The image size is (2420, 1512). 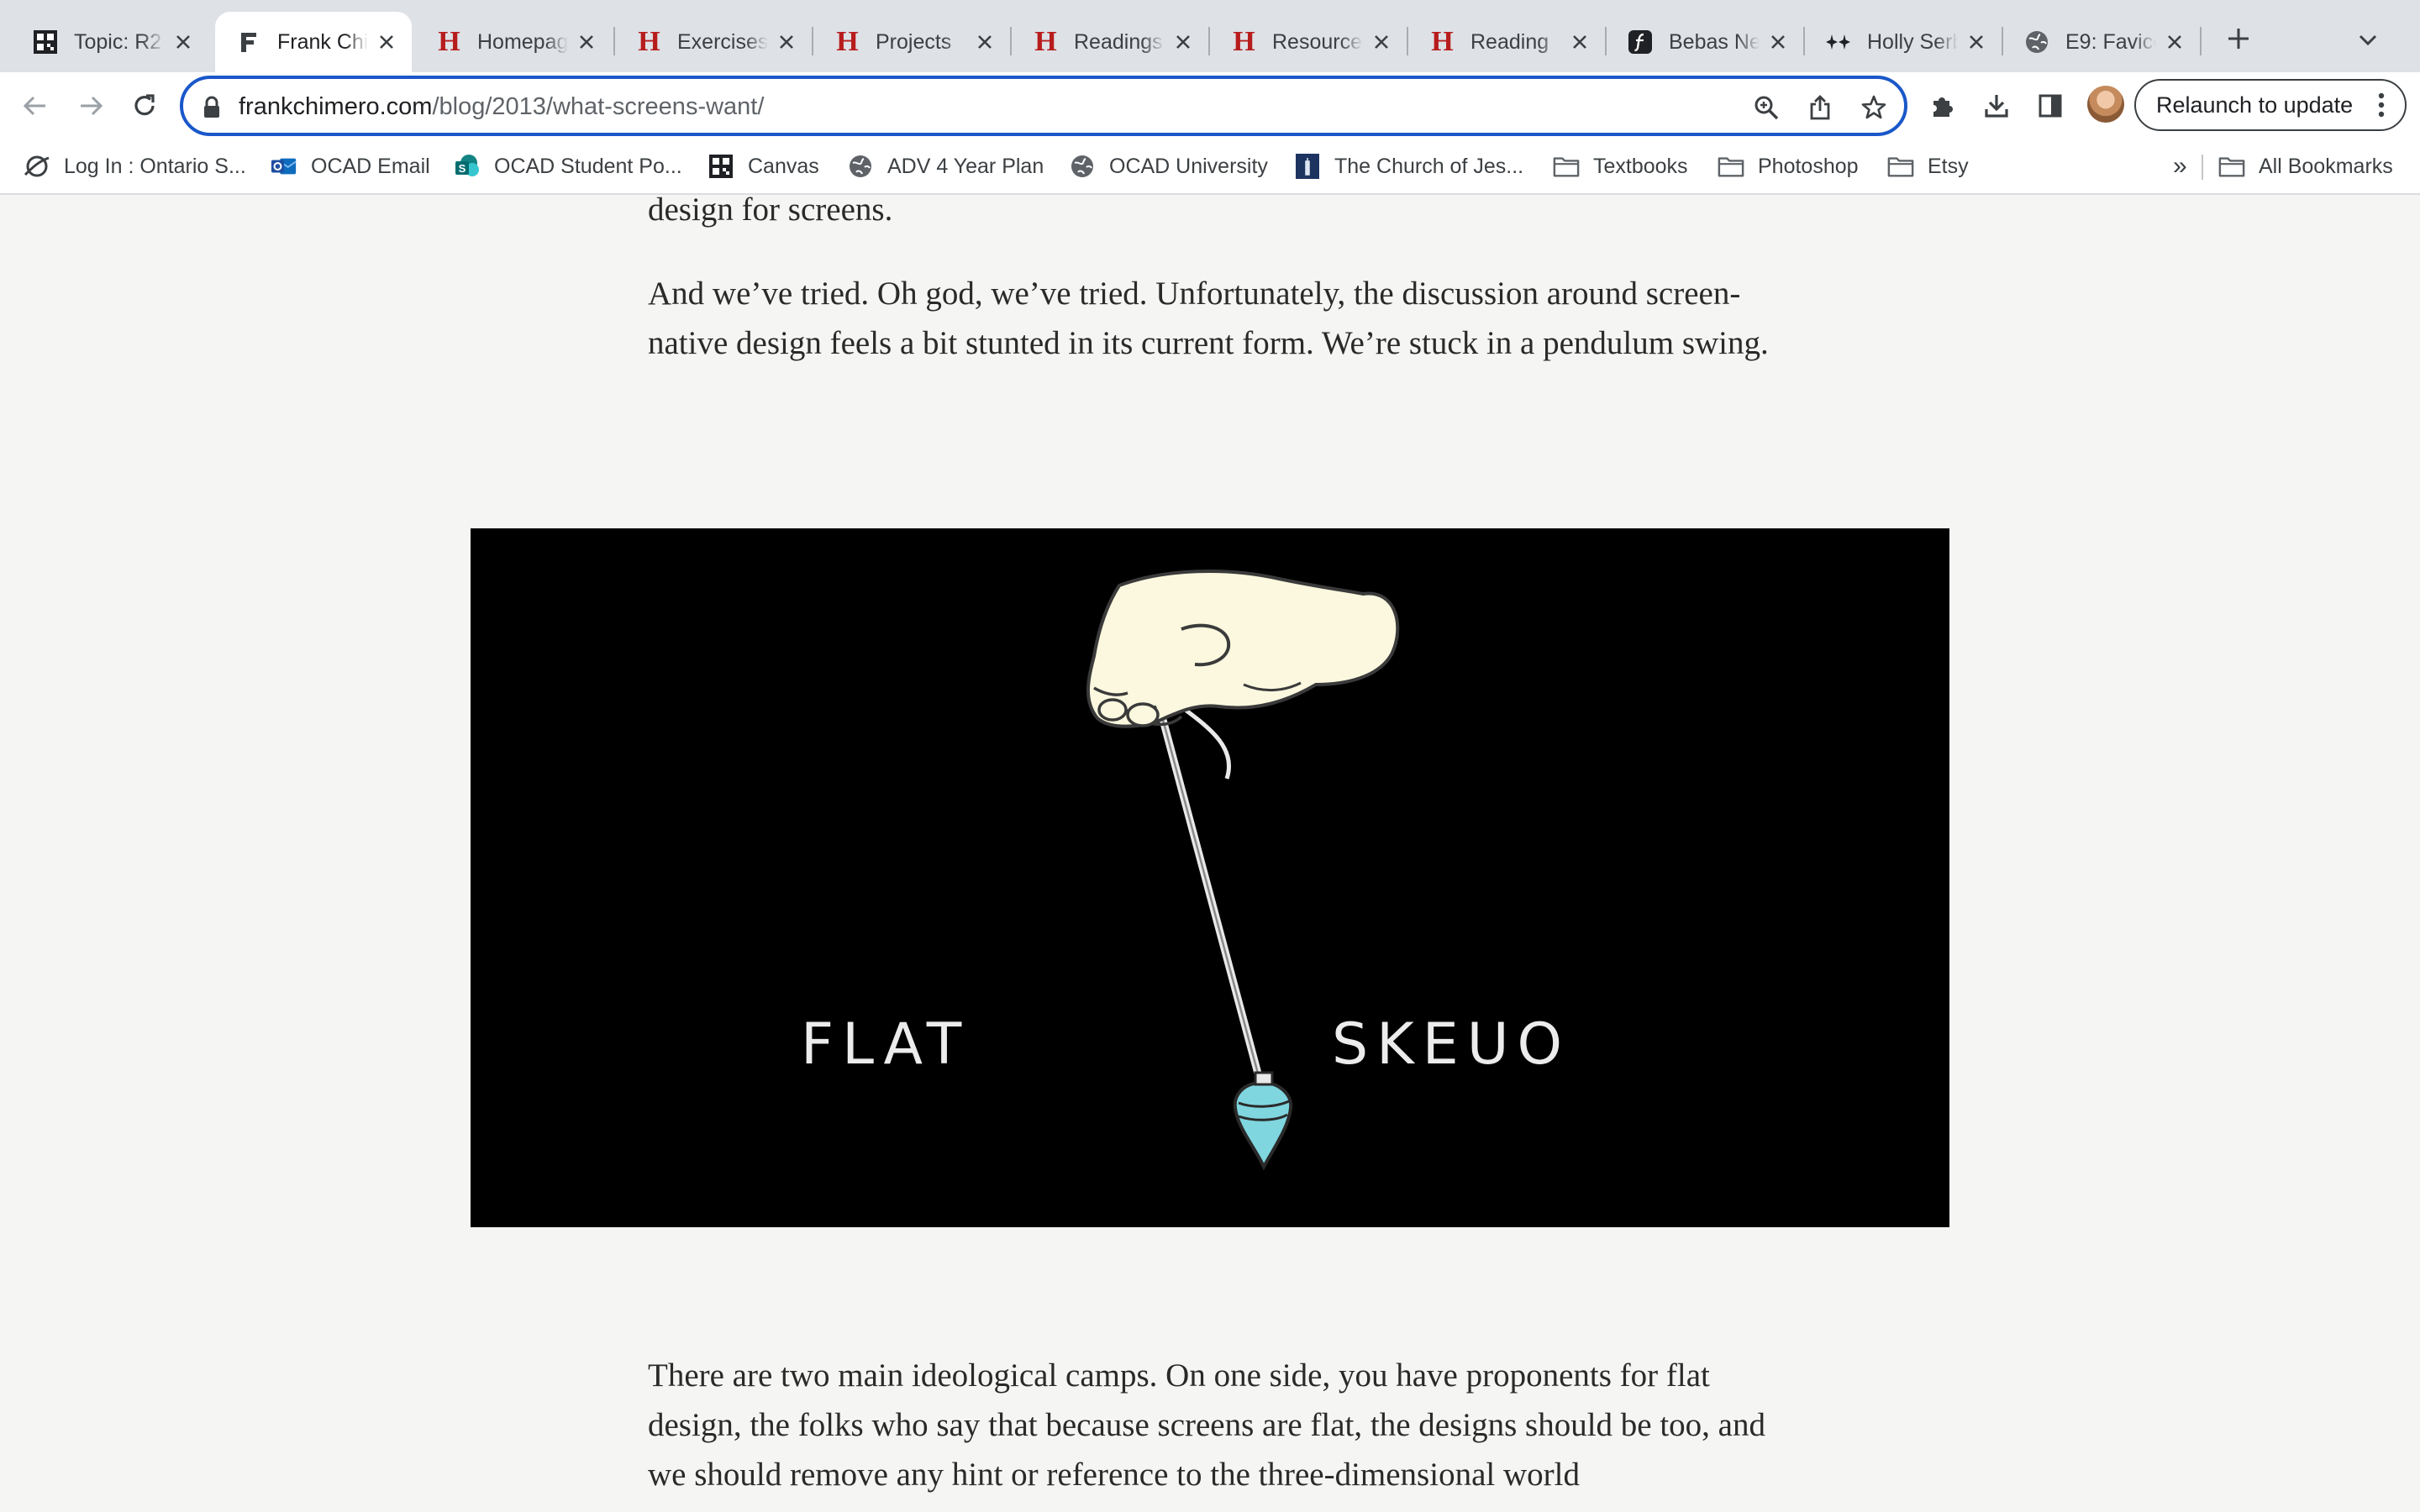 I want to click on tab-reading: H Reading, so click(x=1506, y=42).